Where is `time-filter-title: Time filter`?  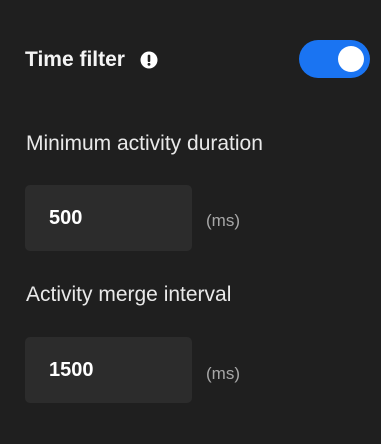
time-filter-title: Time filter is located at coordinates (75, 59).